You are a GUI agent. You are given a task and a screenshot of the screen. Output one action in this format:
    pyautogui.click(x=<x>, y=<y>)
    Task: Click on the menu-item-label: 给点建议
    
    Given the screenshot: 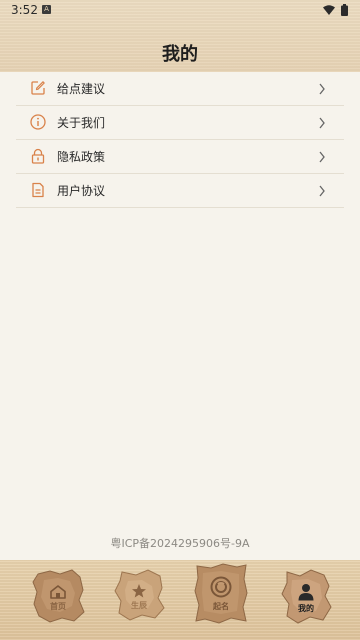 What is the action you would take?
    pyautogui.click(x=81, y=89)
    